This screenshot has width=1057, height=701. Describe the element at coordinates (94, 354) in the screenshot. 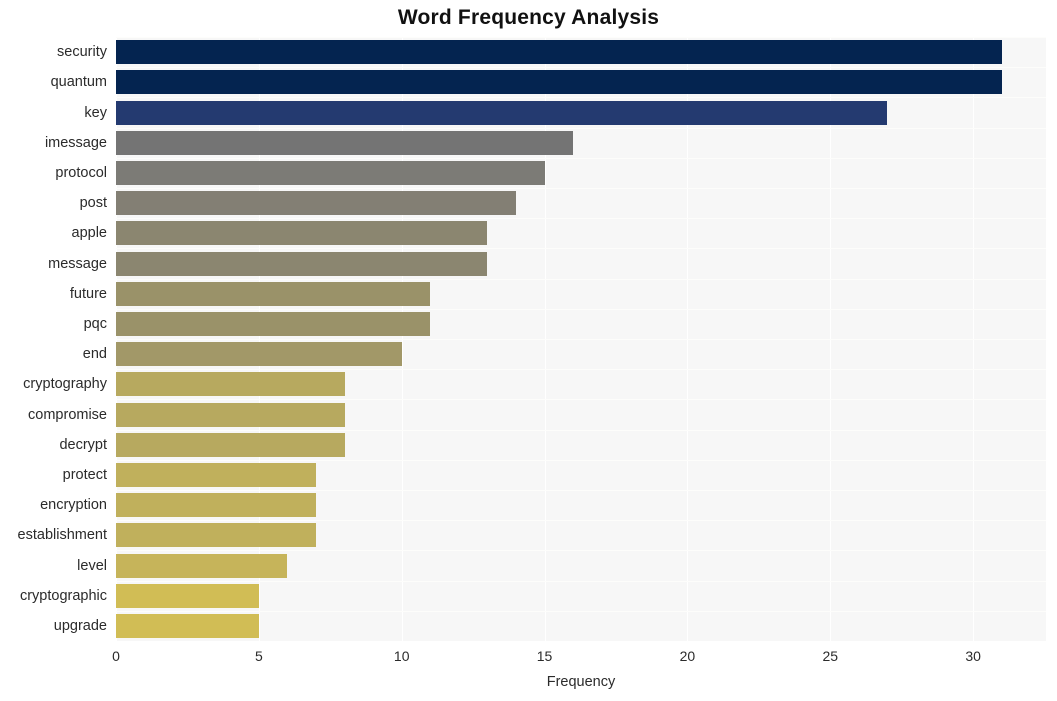

I see `y-tick-label: end` at that location.